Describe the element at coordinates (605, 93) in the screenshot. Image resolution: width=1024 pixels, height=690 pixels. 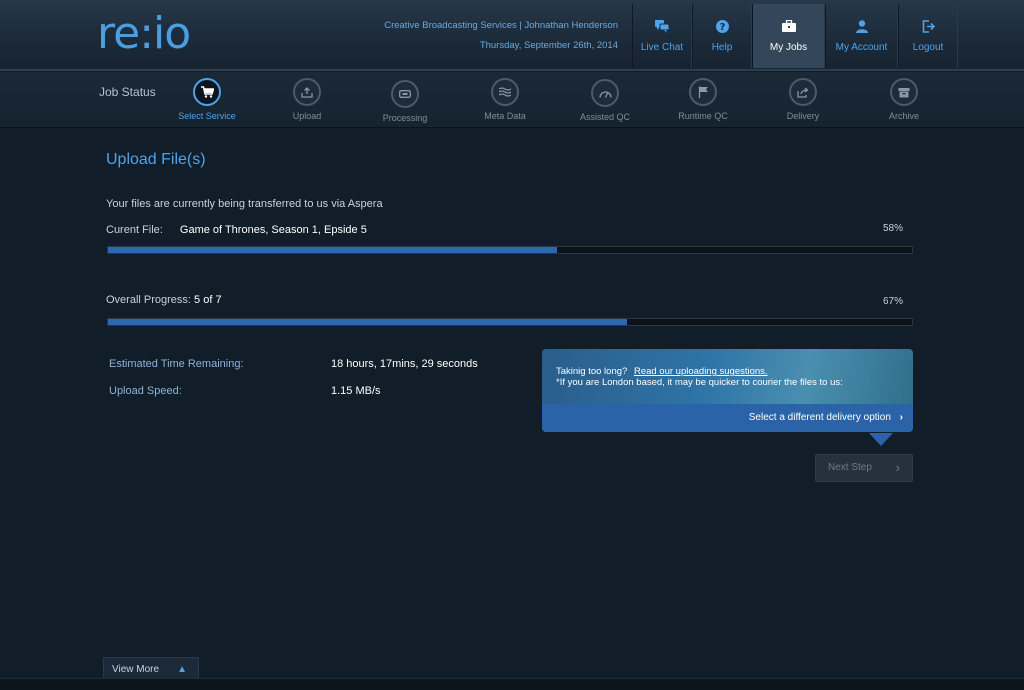
I see `gauge-icon` at that location.